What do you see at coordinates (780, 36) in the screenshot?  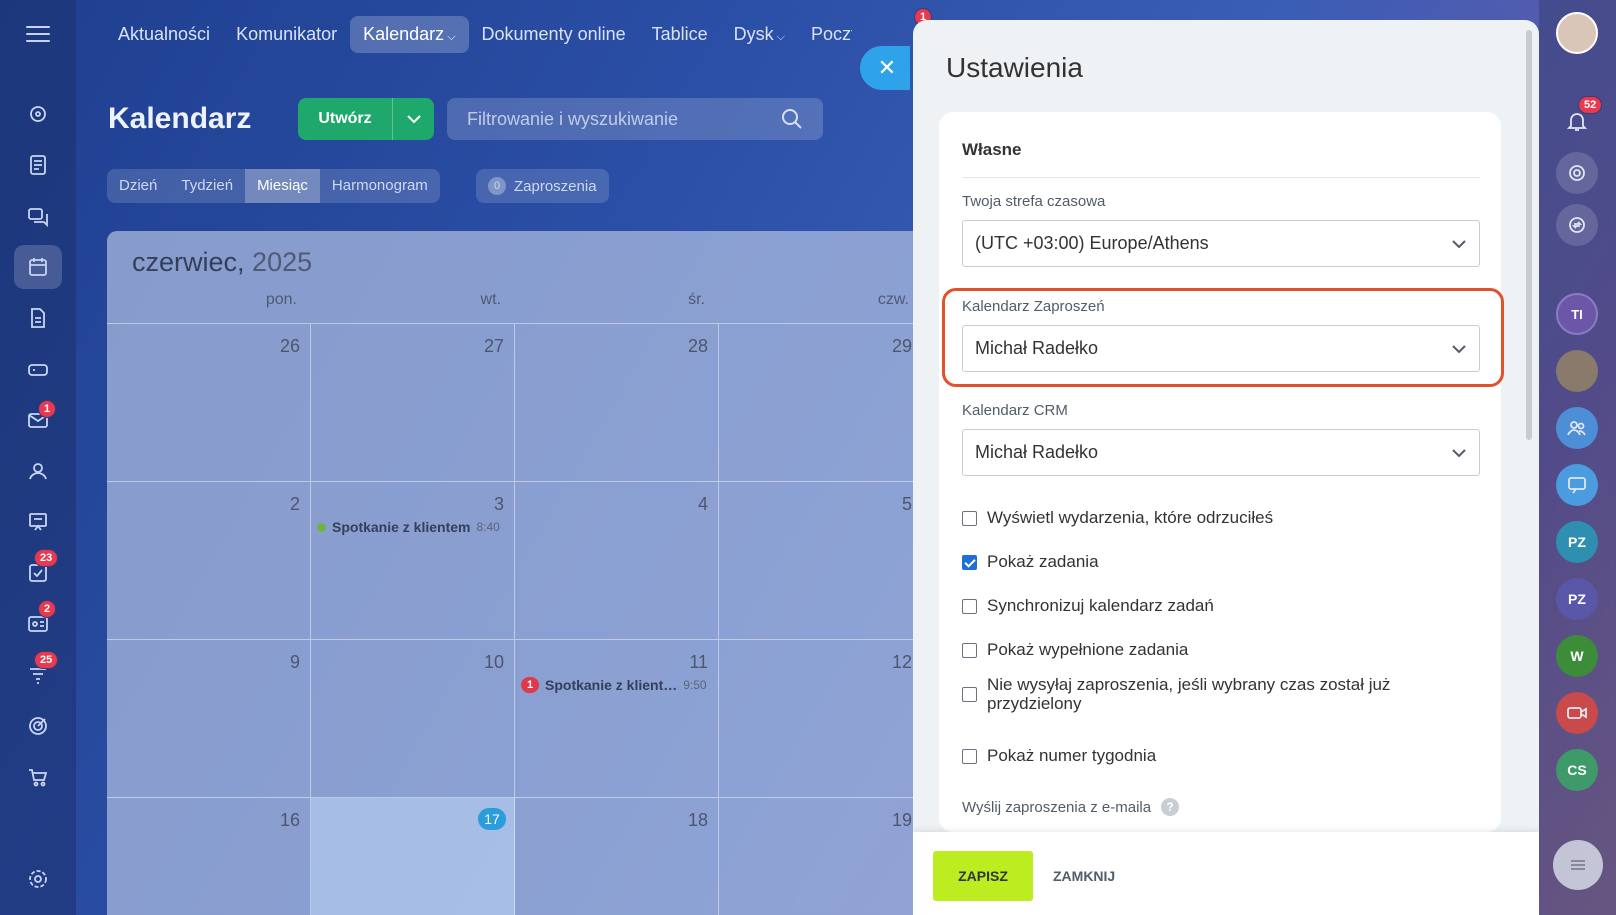 I see `chevron-down-icon: ⌵` at bounding box center [780, 36].